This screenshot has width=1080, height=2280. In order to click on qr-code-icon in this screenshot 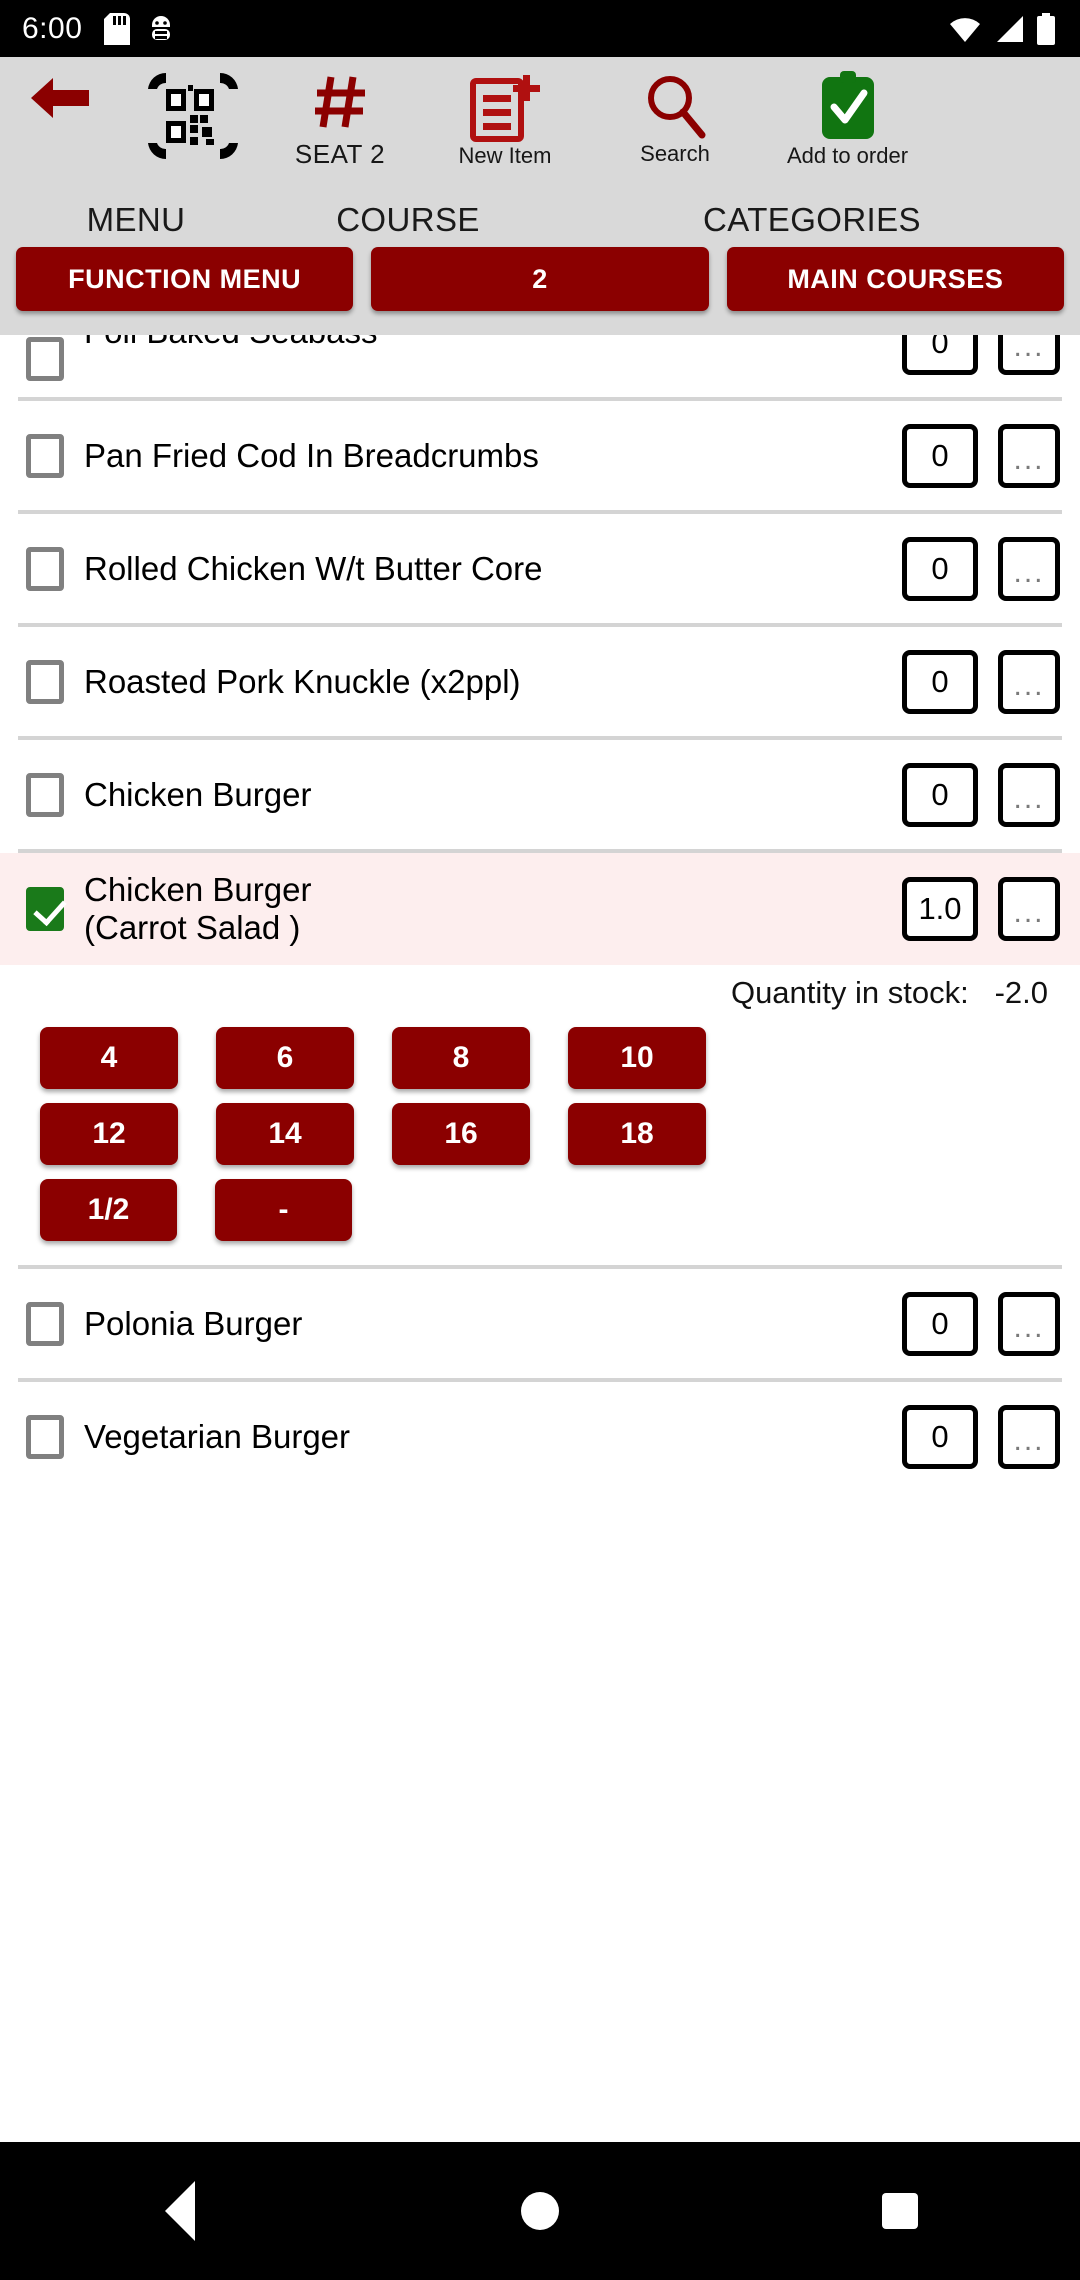, I will do `click(192, 116)`.